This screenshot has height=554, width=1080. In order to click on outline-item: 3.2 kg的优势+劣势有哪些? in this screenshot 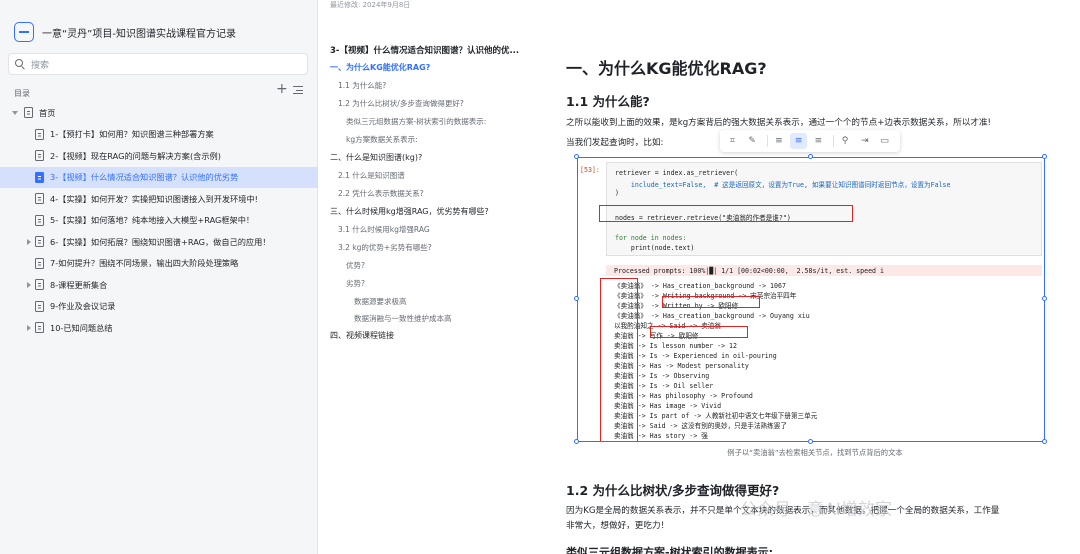, I will do `click(385, 247)`.